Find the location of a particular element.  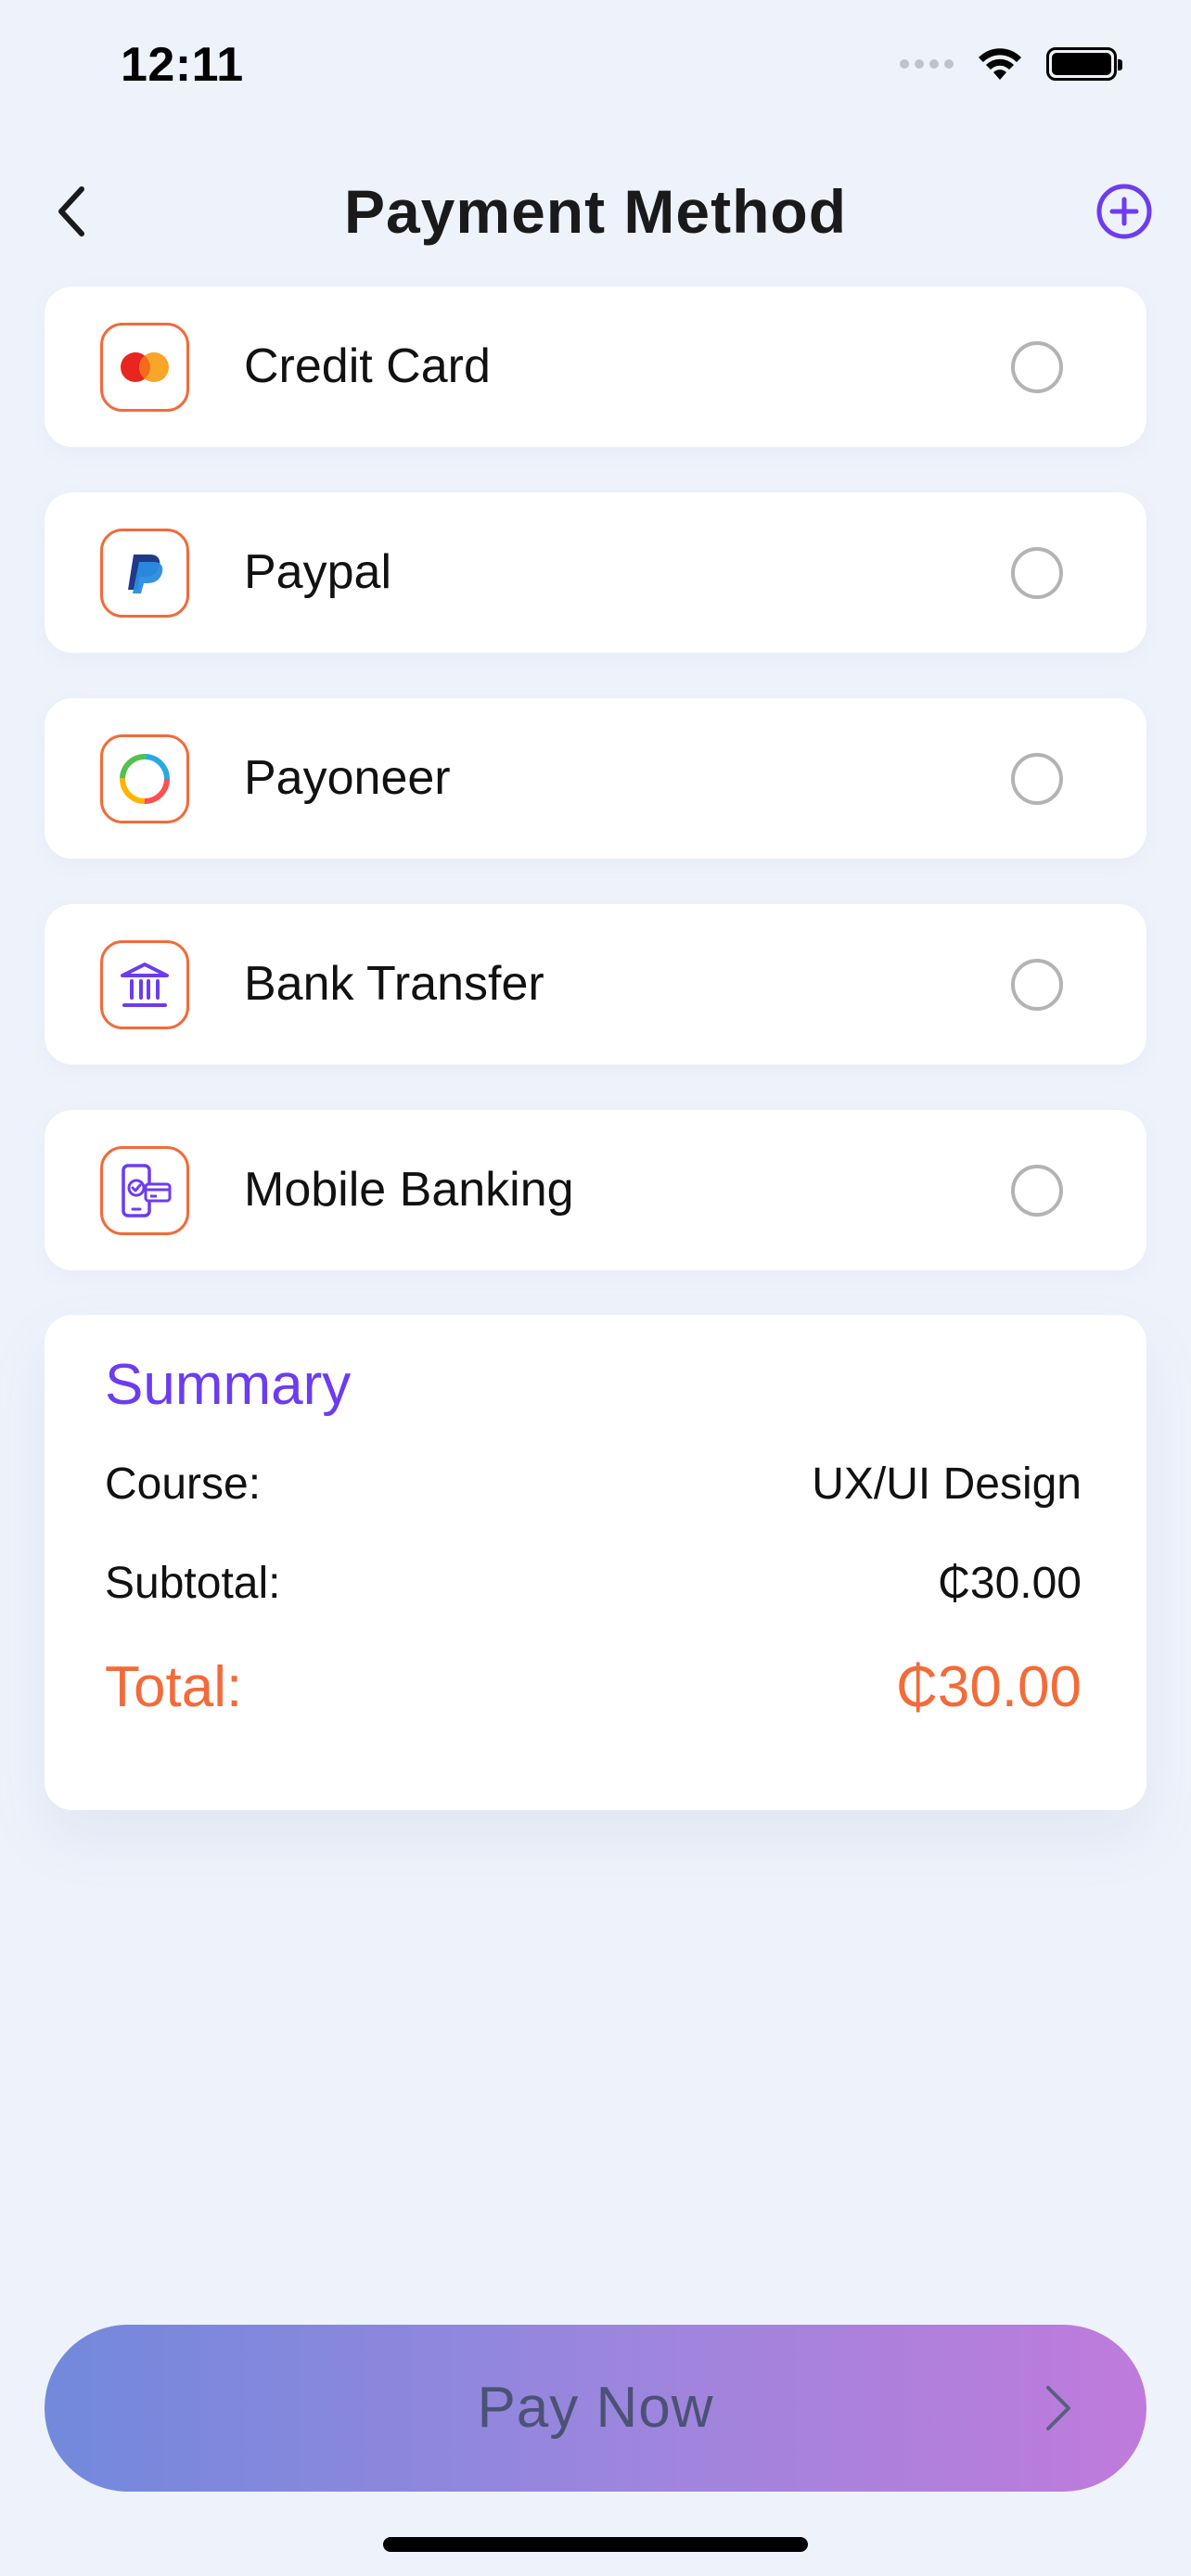

method-label: Bank Transfer is located at coordinates (394, 984).